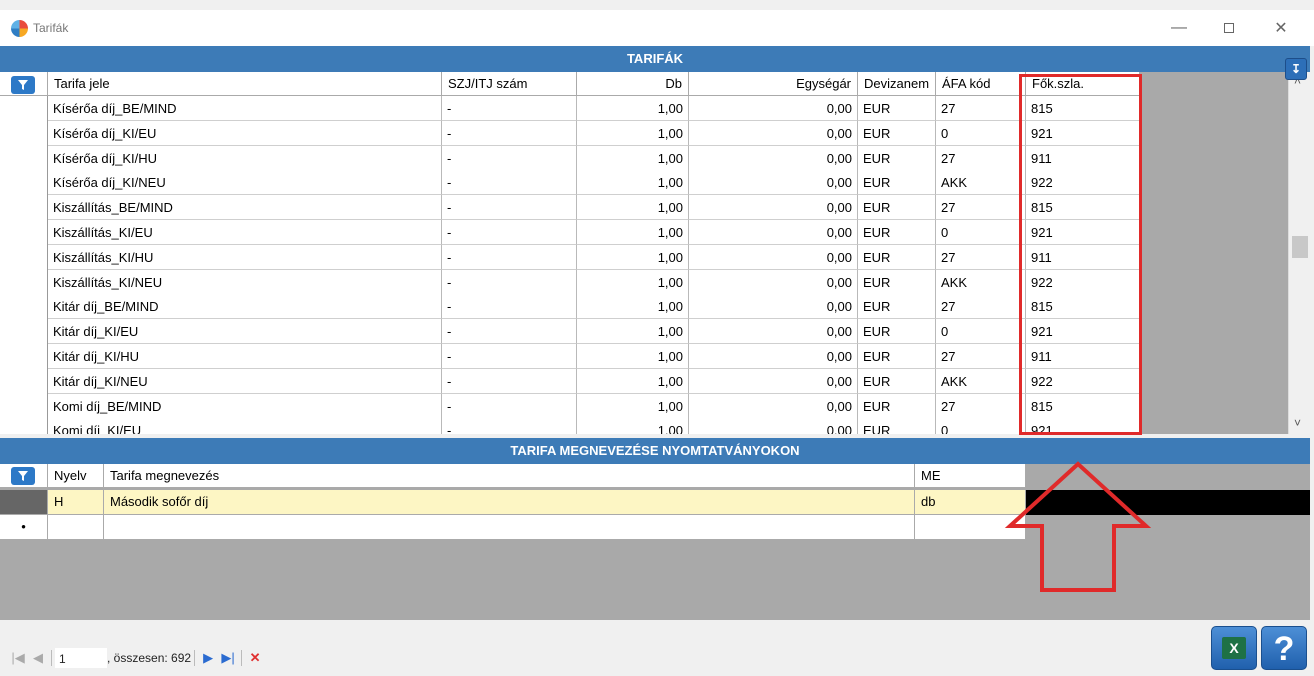  Describe the element at coordinates (1297, 423) in the screenshot. I see `scroll-down-icon: ˅` at that location.